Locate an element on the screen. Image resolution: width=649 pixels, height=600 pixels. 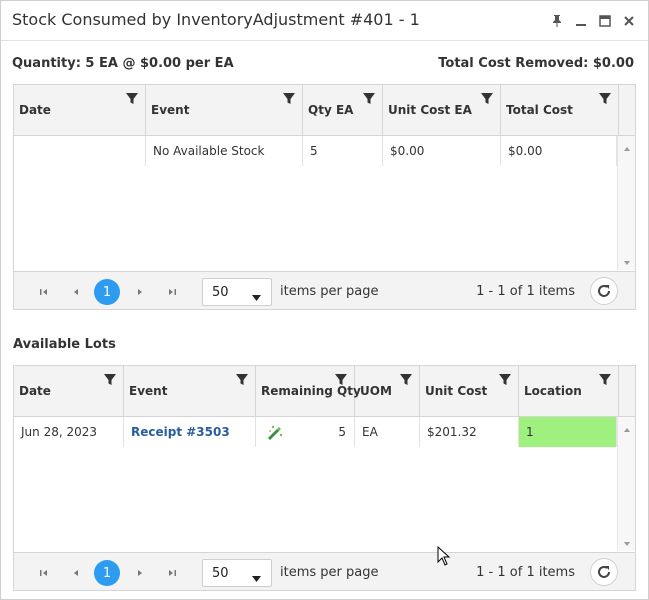
column-header-location: Location is located at coordinates (569, 391).